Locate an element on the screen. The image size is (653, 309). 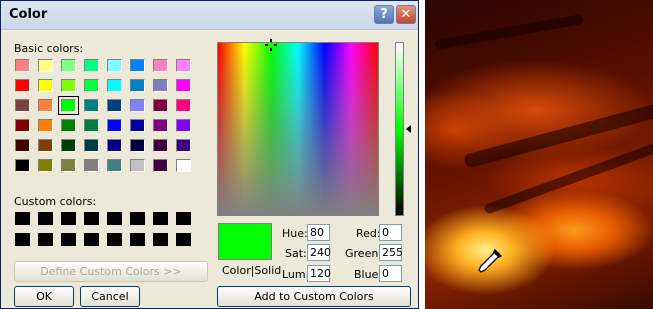
blue-label: Blue: is located at coordinates (368, 274).